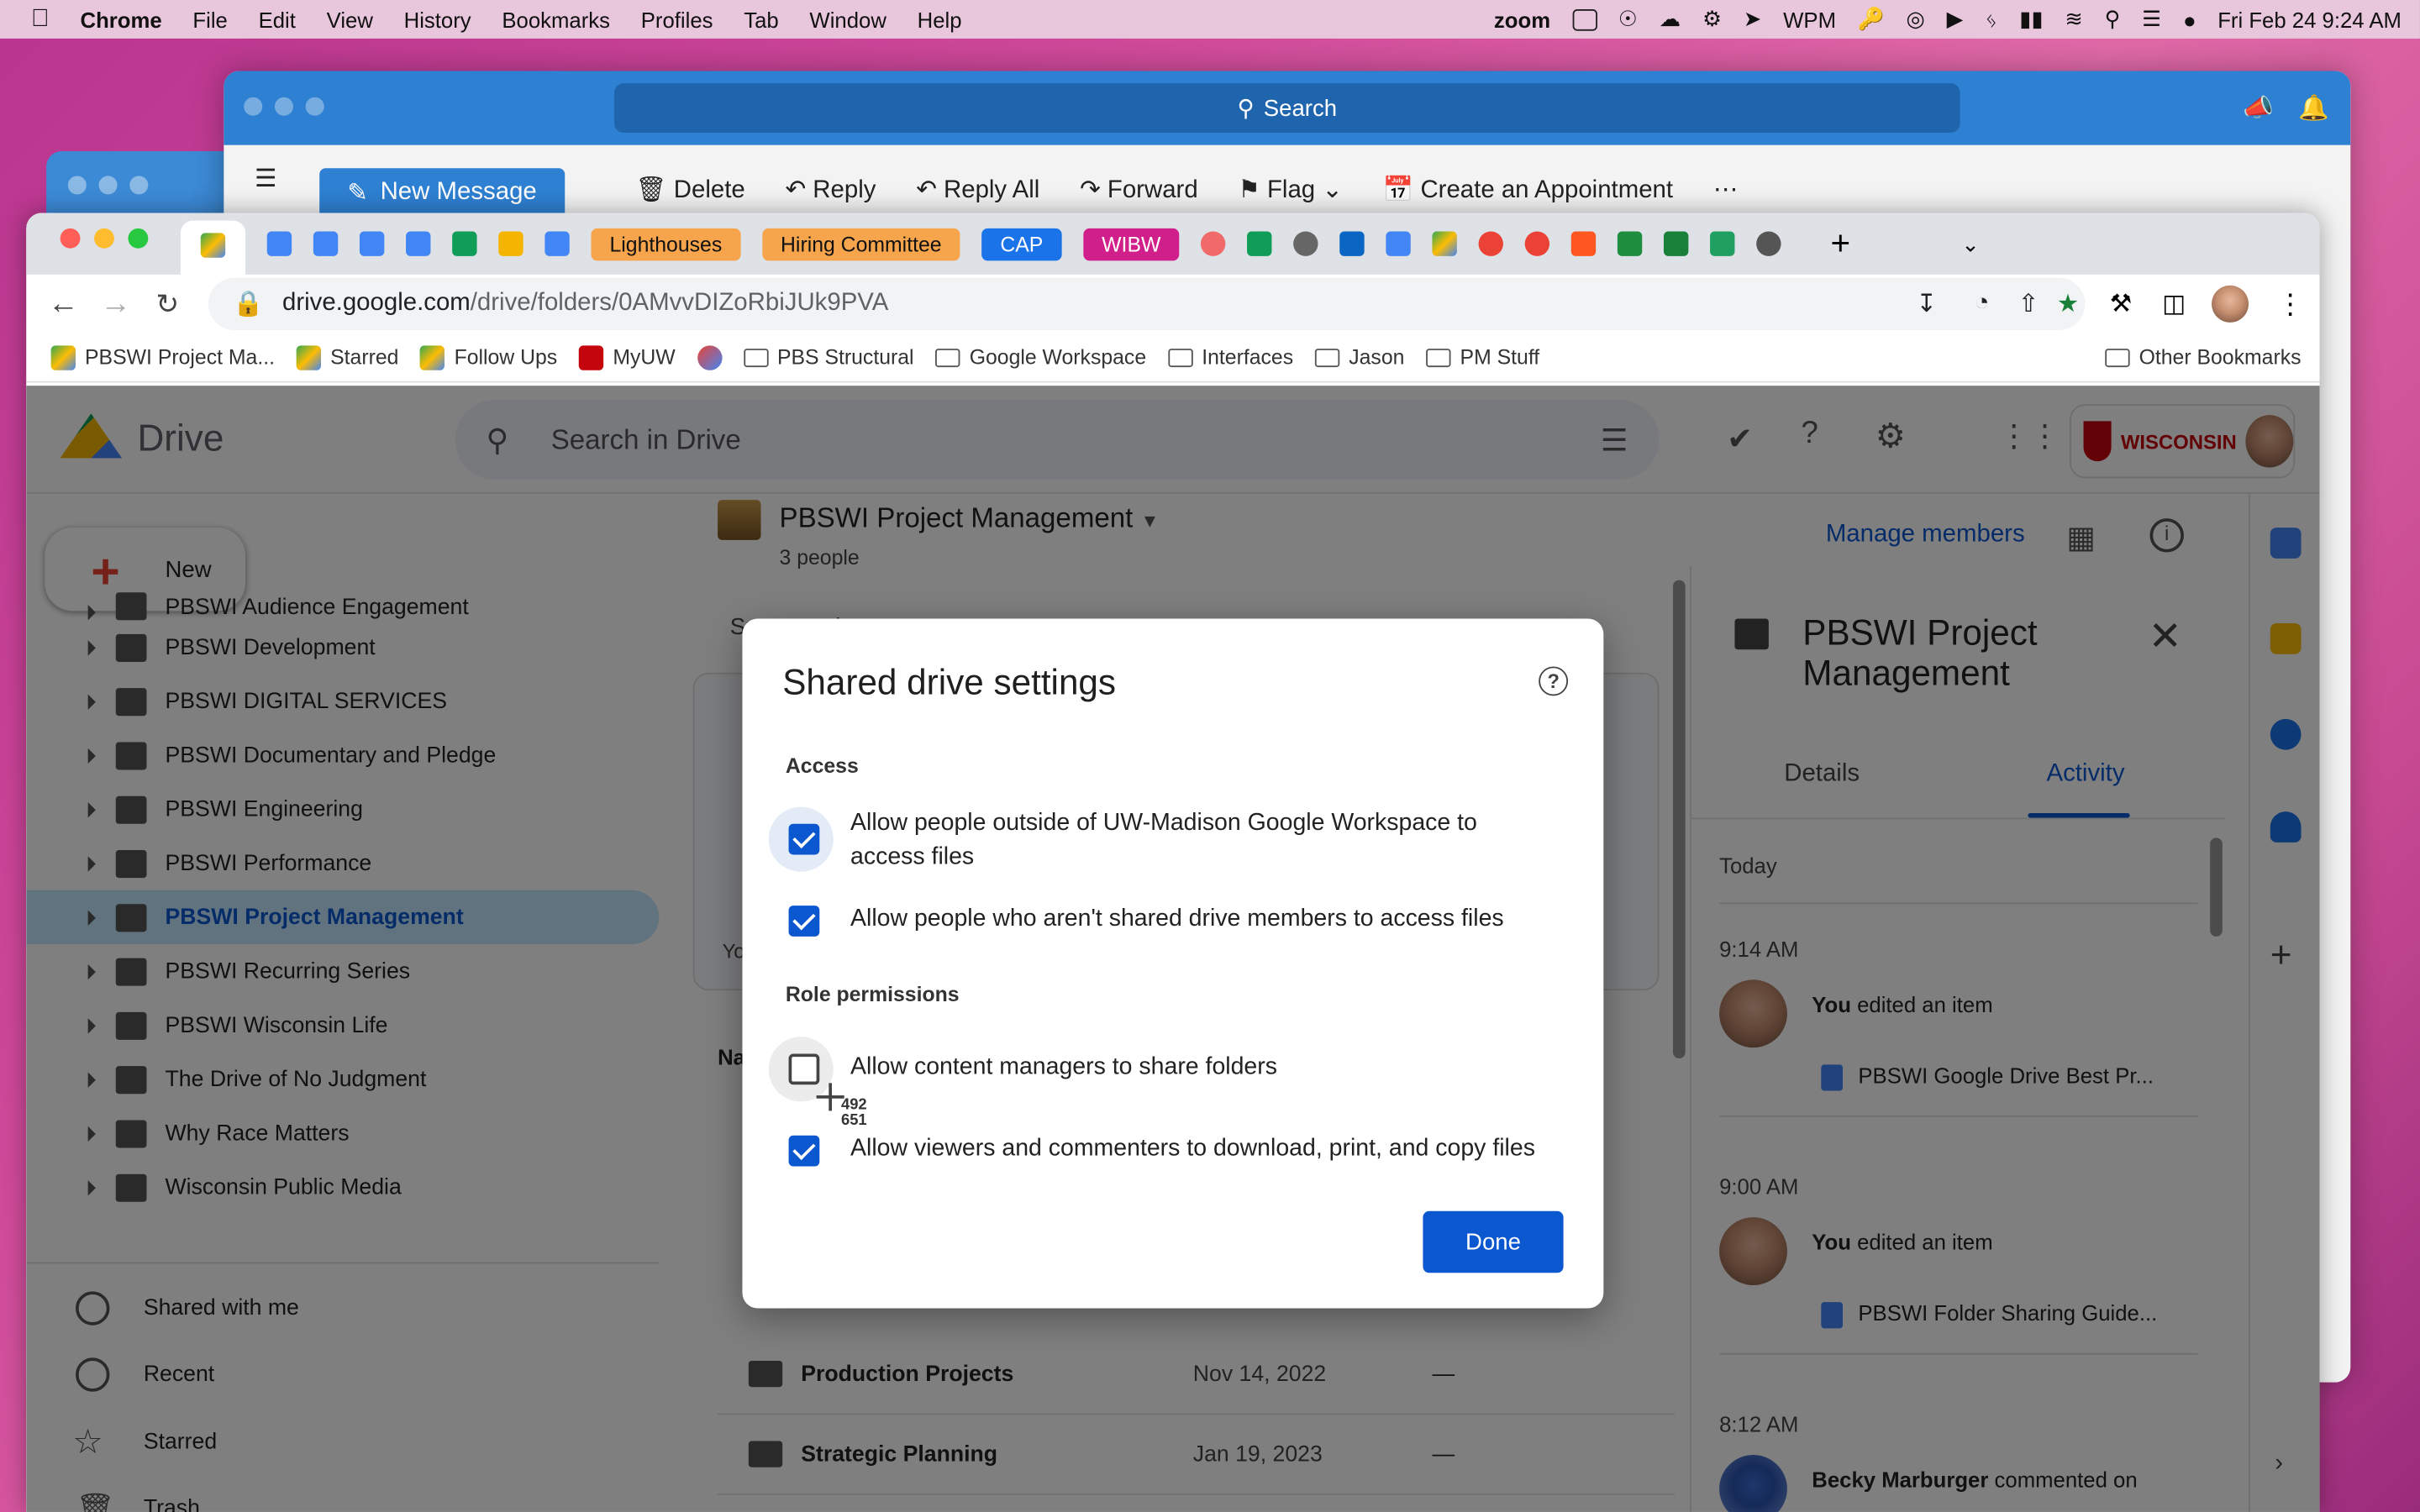  What do you see at coordinates (342, 971) in the screenshot?
I see `shared-drive-item: PBSWI Recurring Series` at bounding box center [342, 971].